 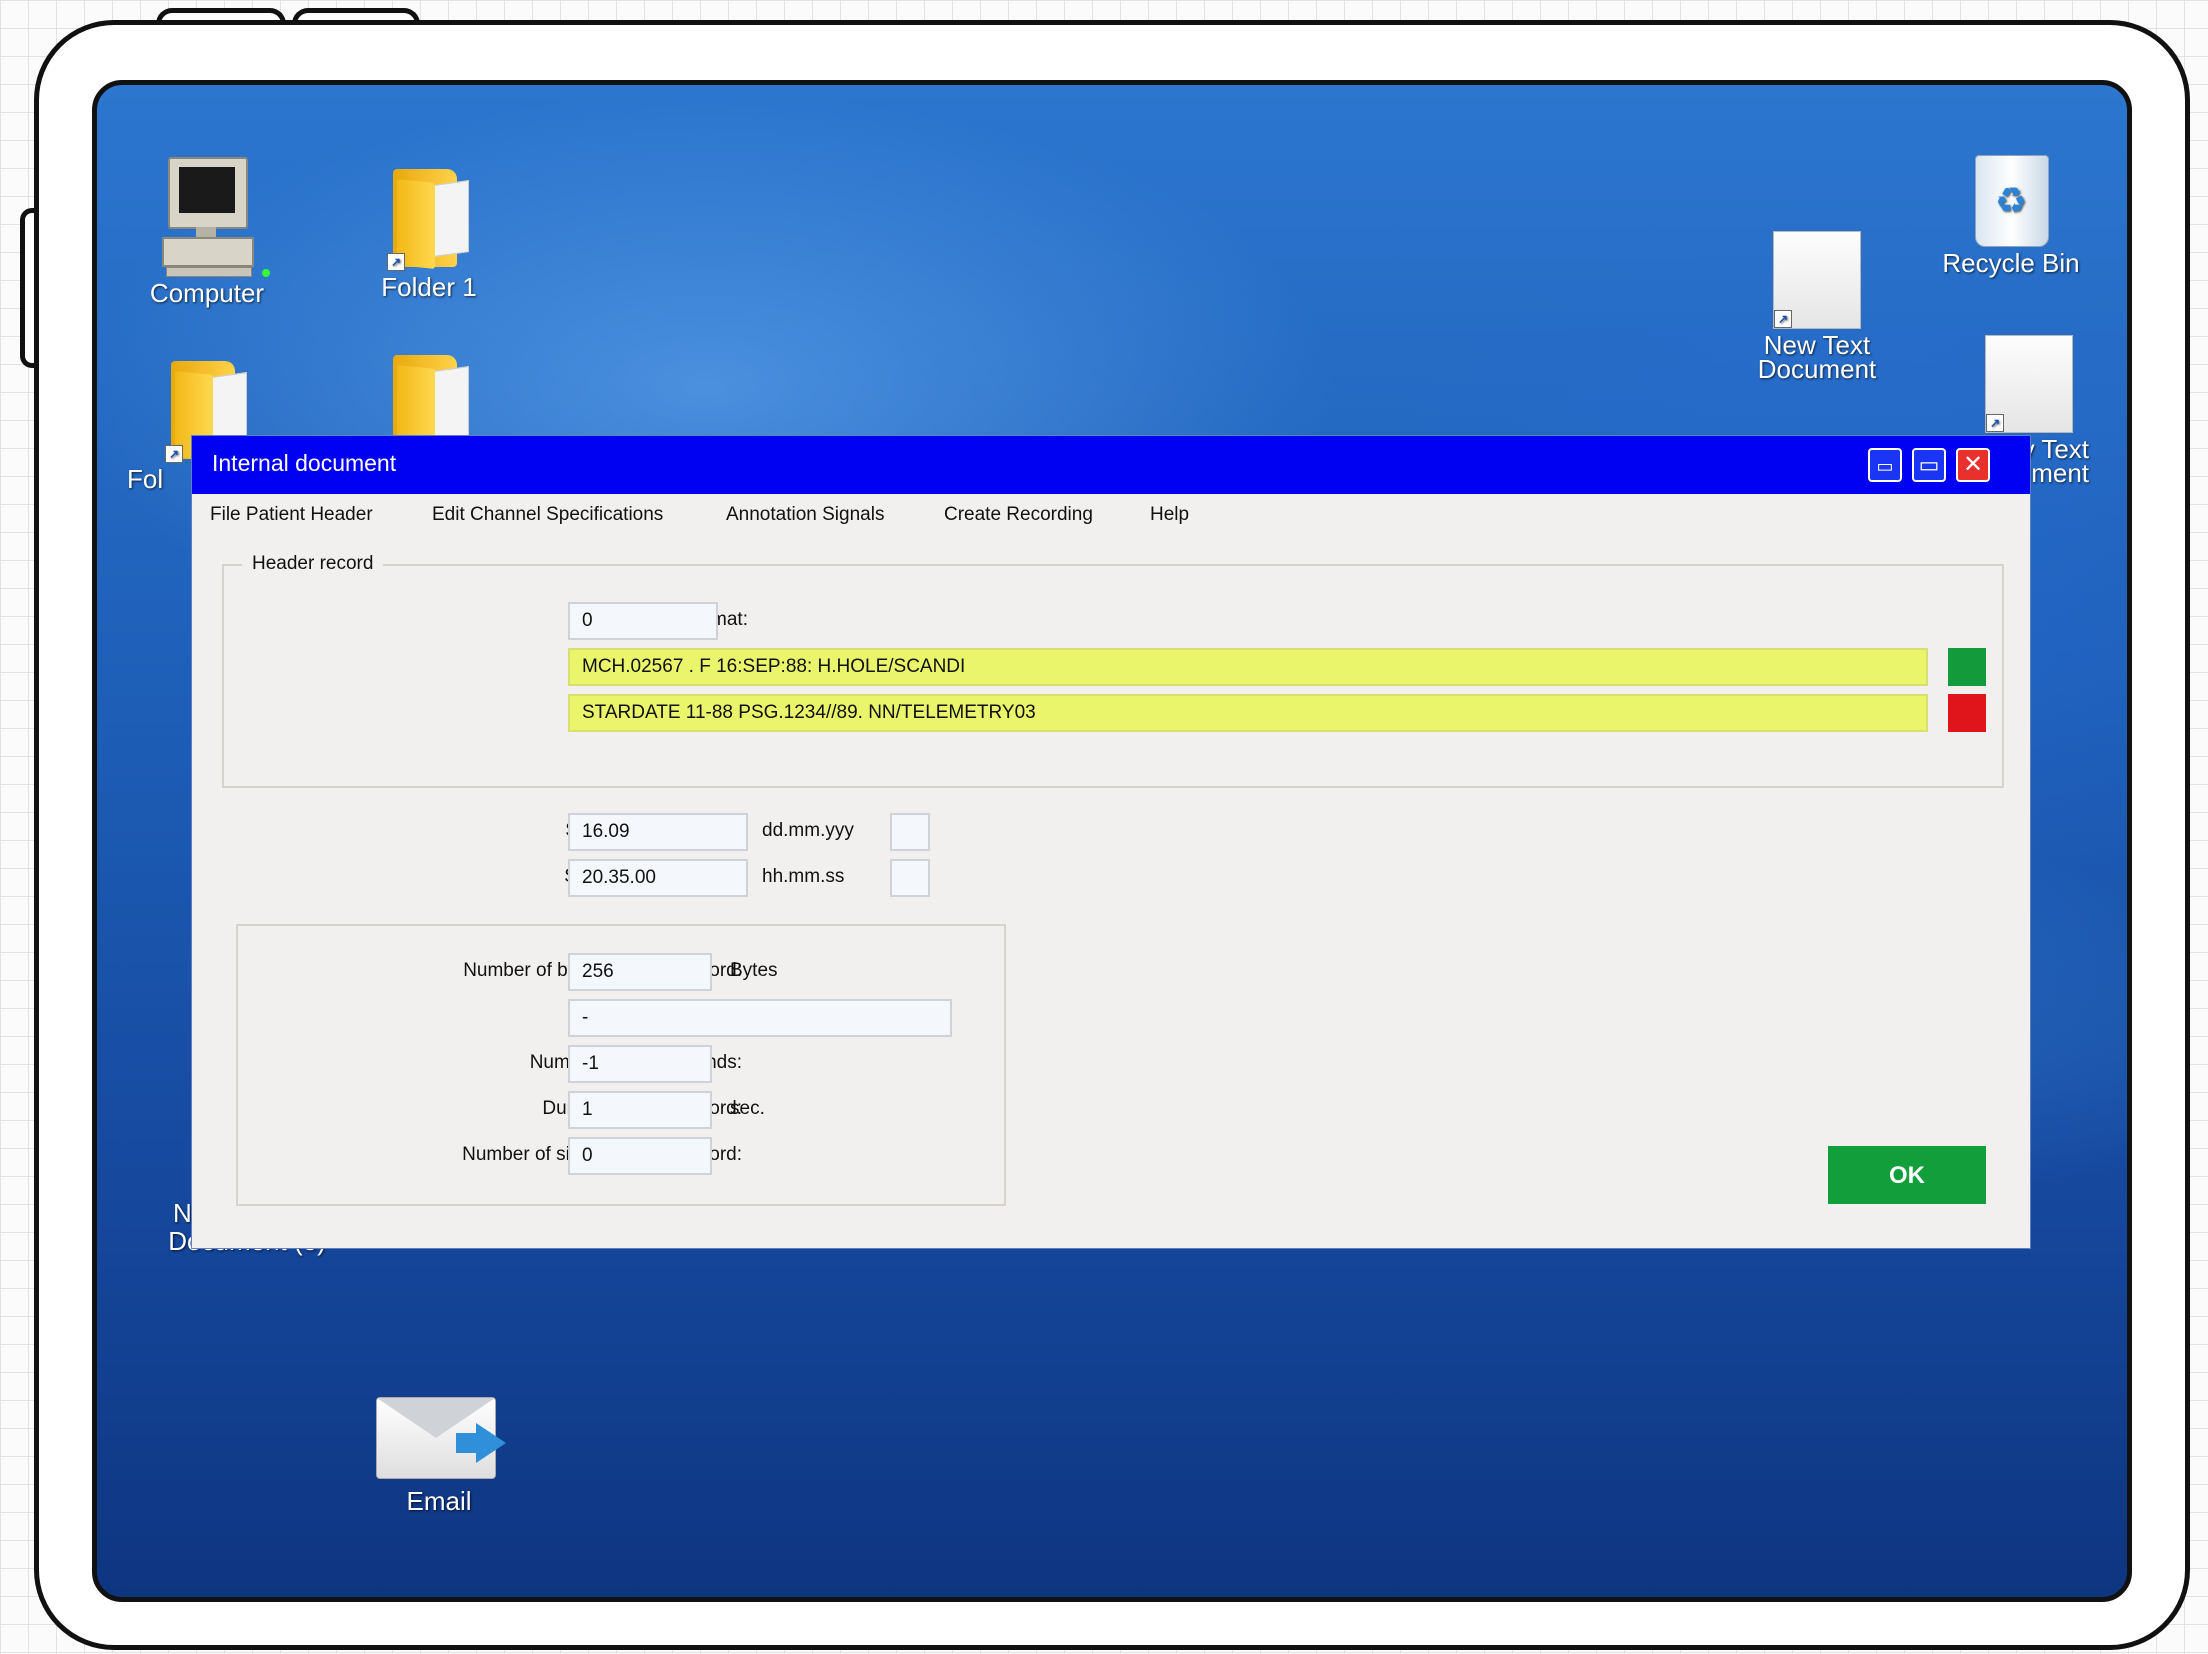 What do you see at coordinates (640, 972) in the screenshot?
I see `bytes-field: 256` at bounding box center [640, 972].